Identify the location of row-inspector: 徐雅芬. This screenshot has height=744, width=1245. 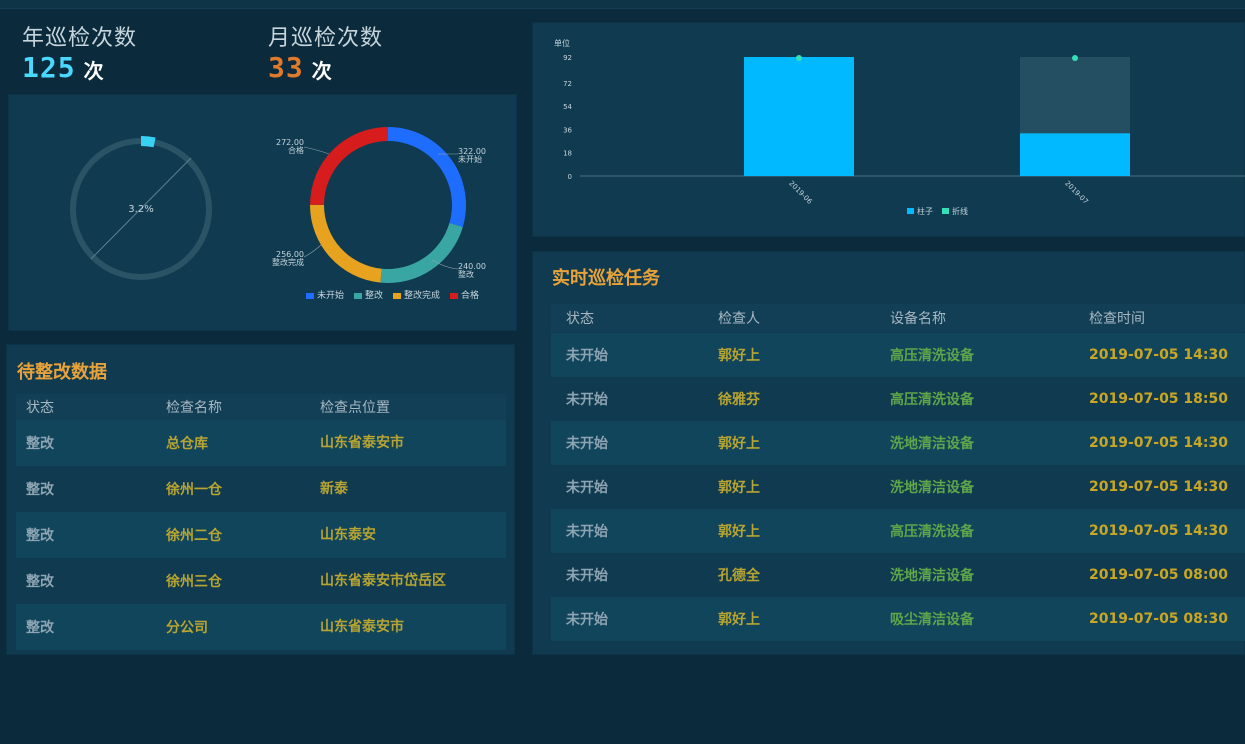
(739, 400).